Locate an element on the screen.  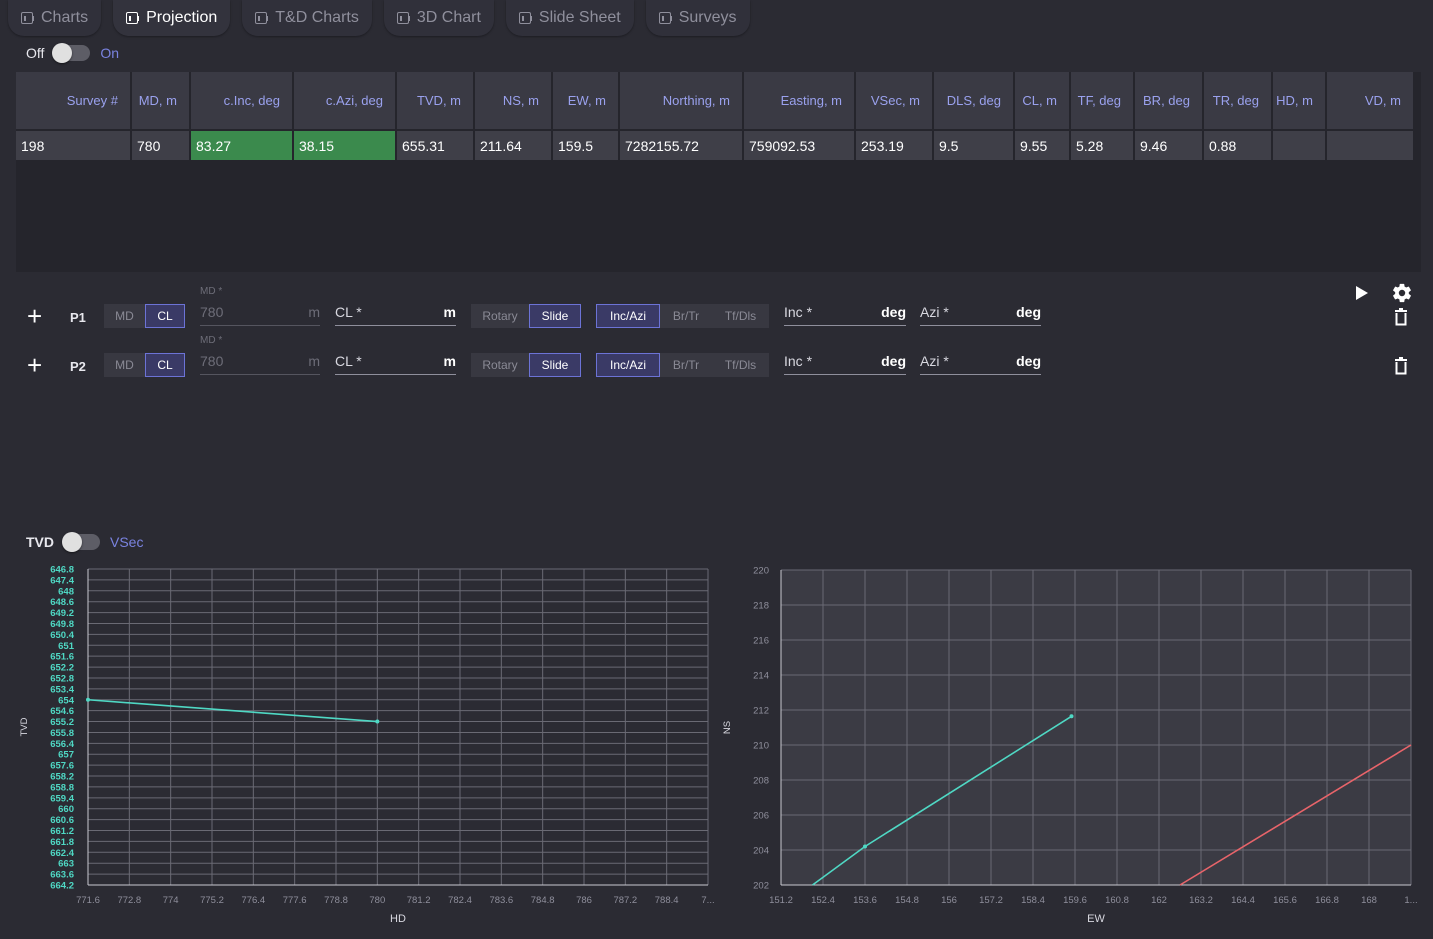
md-field-value: 780 is located at coordinates (212, 361).